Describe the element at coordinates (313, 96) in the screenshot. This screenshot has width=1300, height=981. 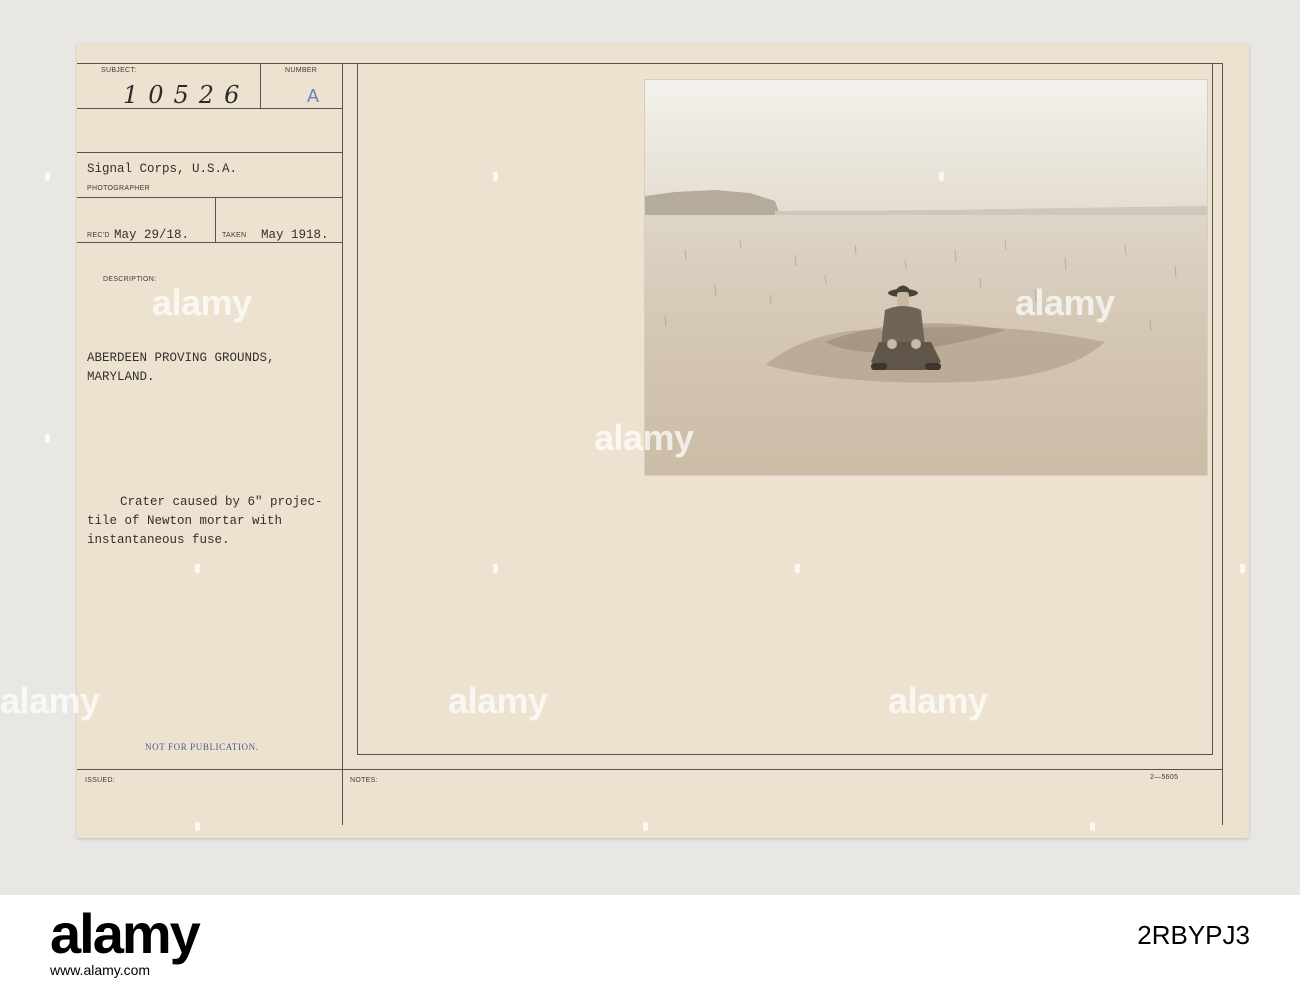
I see `subject-letter: A` at that location.